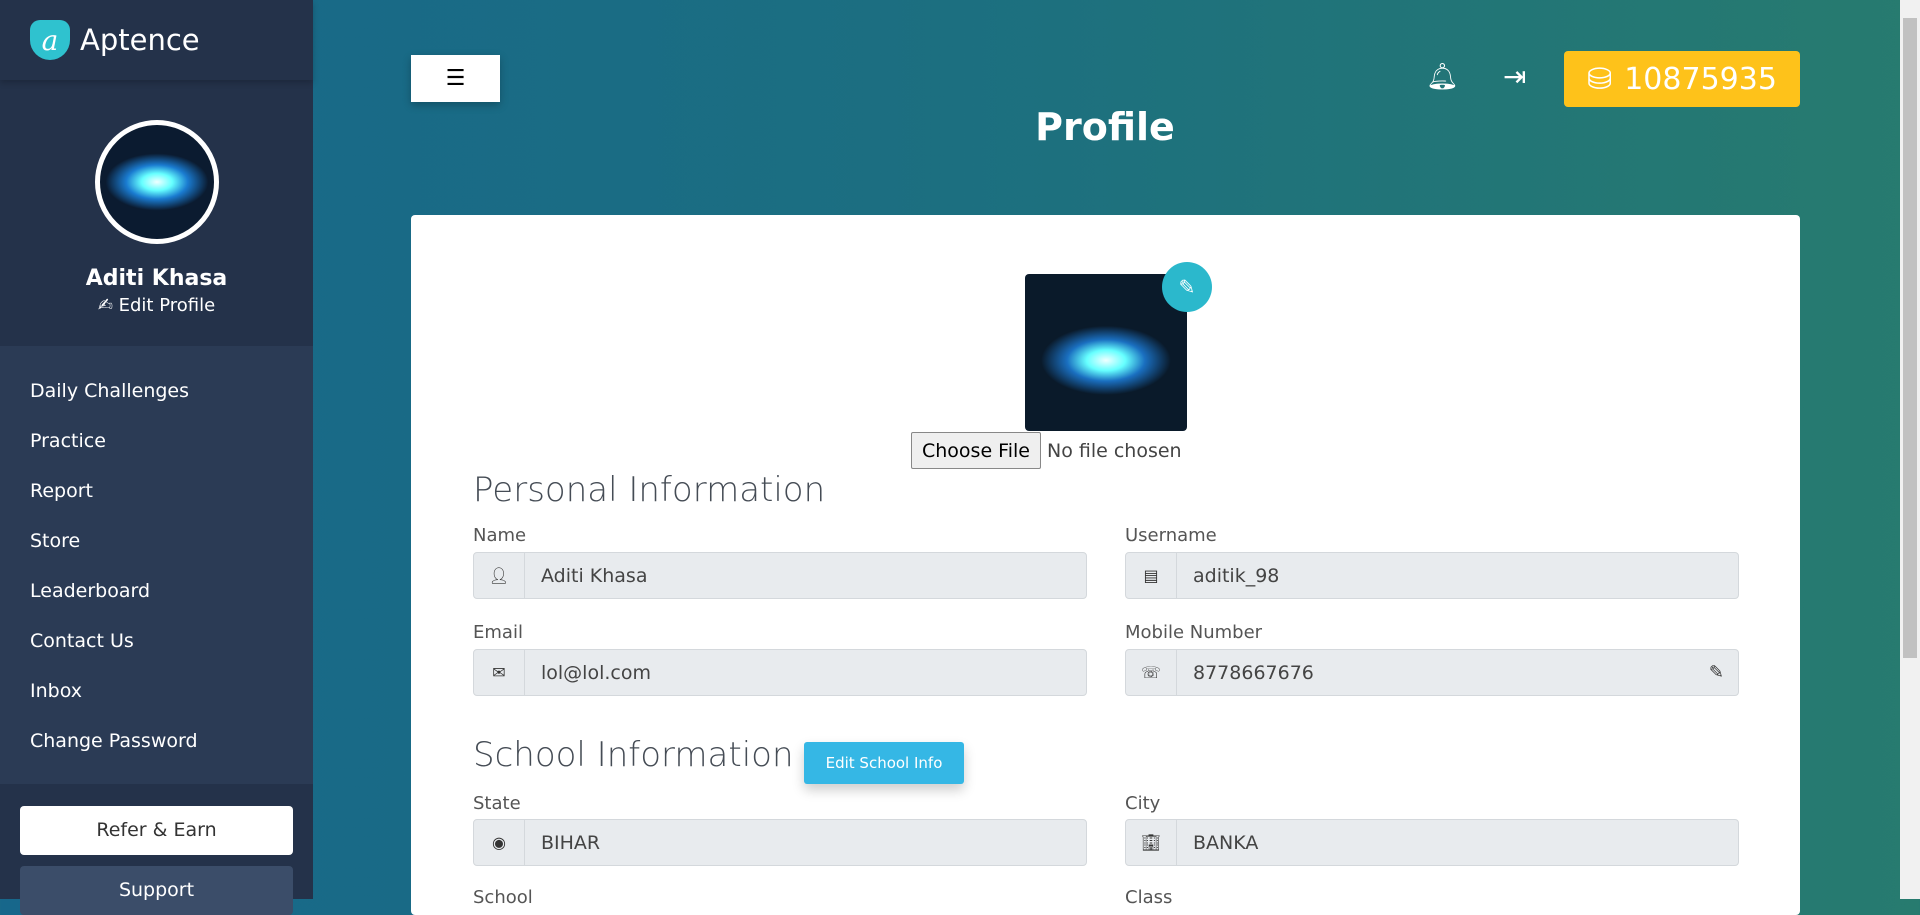 The image size is (1920, 915). Describe the element at coordinates (156, 741) in the screenshot. I see `sidebar-item-change-password: Change Password` at that location.